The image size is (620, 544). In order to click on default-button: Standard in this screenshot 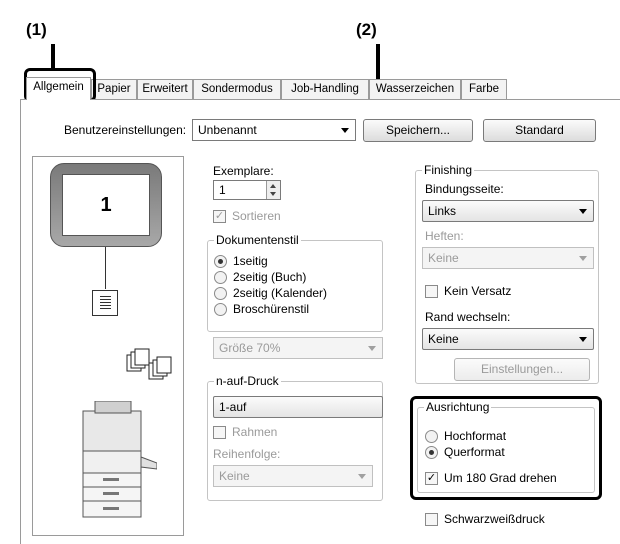, I will do `click(539, 130)`.